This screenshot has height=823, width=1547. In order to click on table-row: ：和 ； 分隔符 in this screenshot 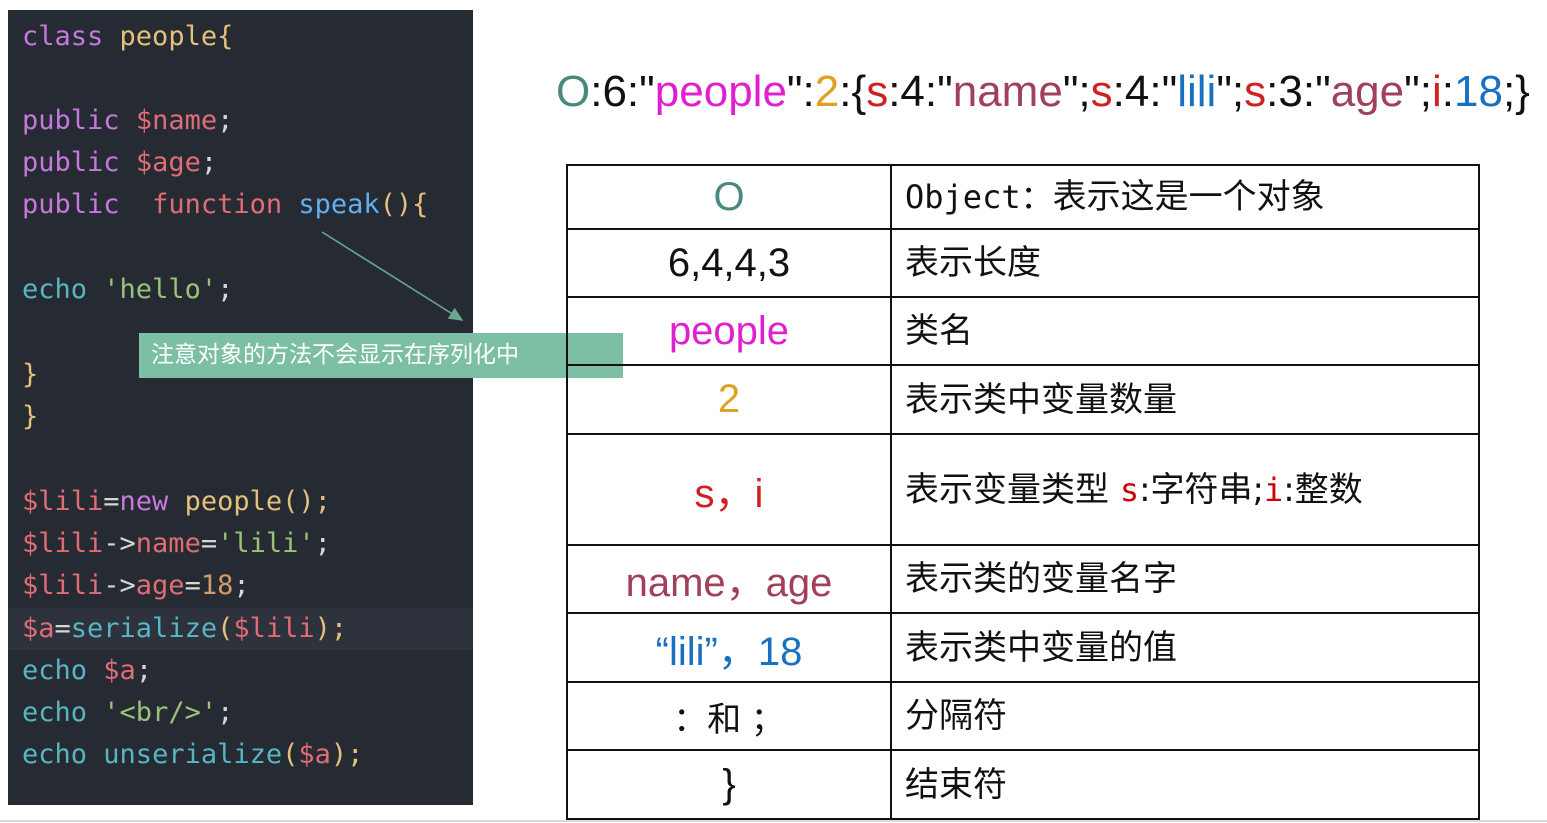, I will do `click(1023, 716)`.